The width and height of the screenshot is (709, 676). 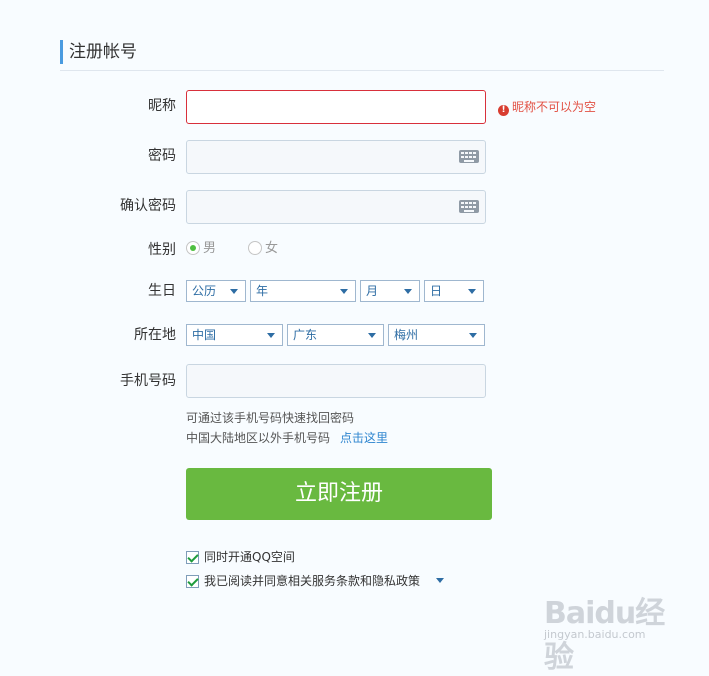 What do you see at coordinates (362, 54) in the screenshot?
I see `section-header: 注册帐号` at bounding box center [362, 54].